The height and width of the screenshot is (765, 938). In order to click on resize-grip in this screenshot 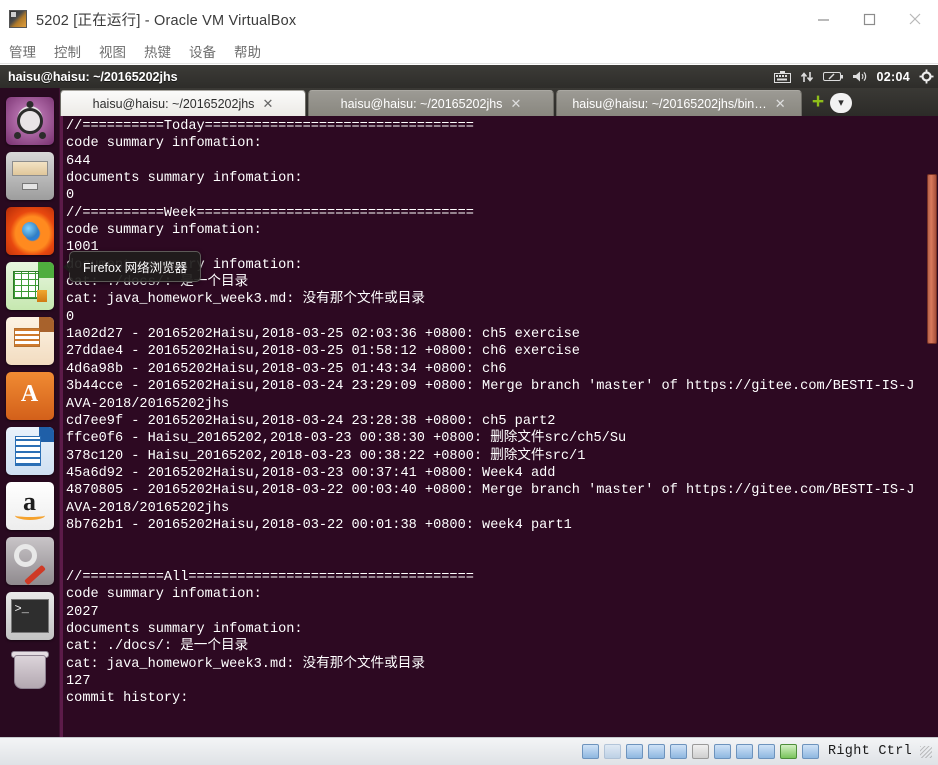, I will do `click(926, 751)`.